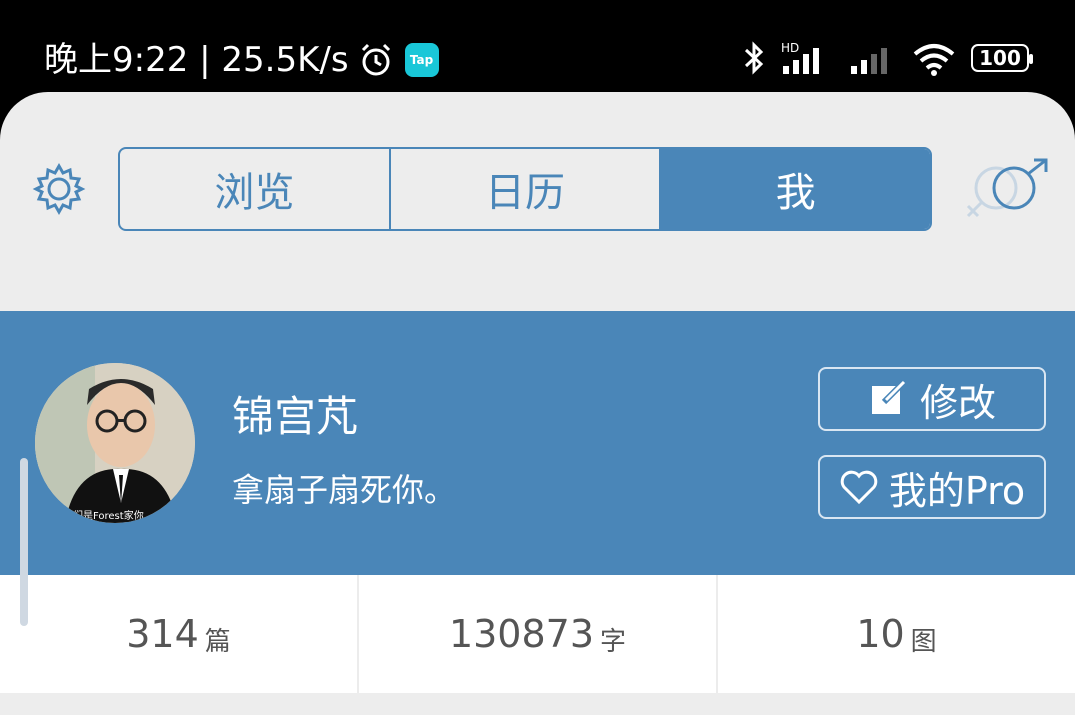  Describe the element at coordinates (790, 48) in the screenshot. I see `svg-text: HD` at that location.